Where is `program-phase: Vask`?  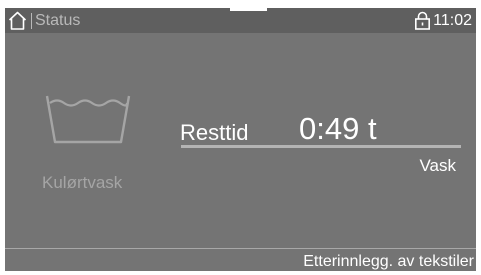
program-phase: Vask is located at coordinates (437, 165).